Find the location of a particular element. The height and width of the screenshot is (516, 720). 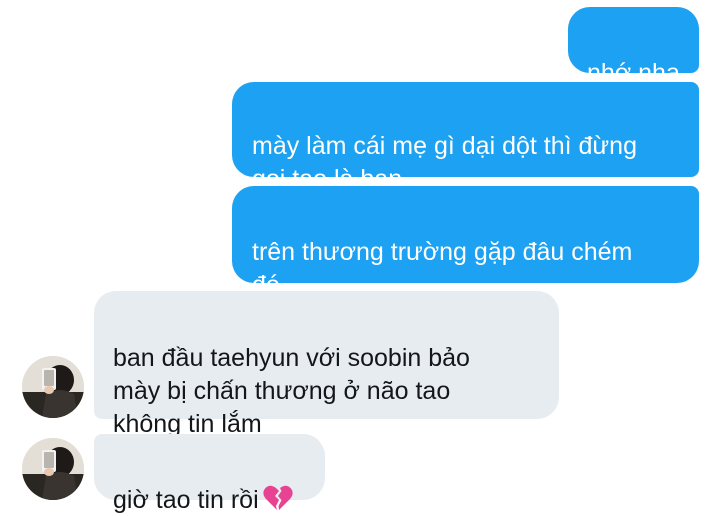

received-message-bubble: giờ tao tin rồi is located at coordinates (209, 474).